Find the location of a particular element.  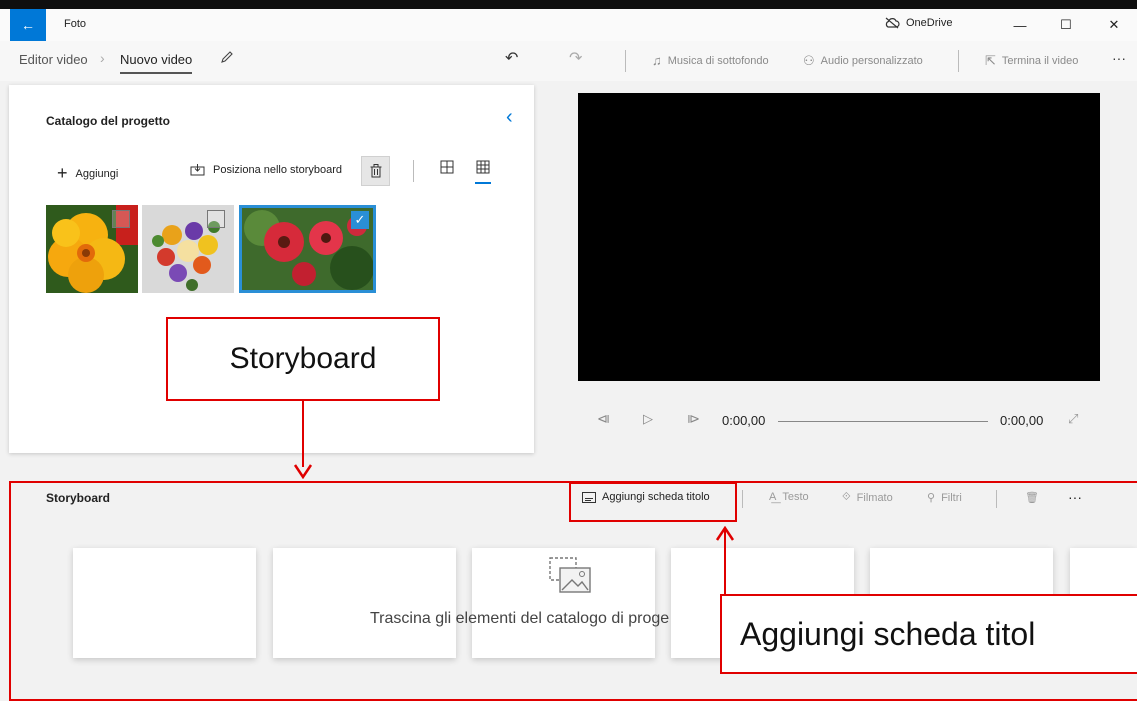

title-card-callout: Aggiungi scheda titol is located at coordinates (928, 634).